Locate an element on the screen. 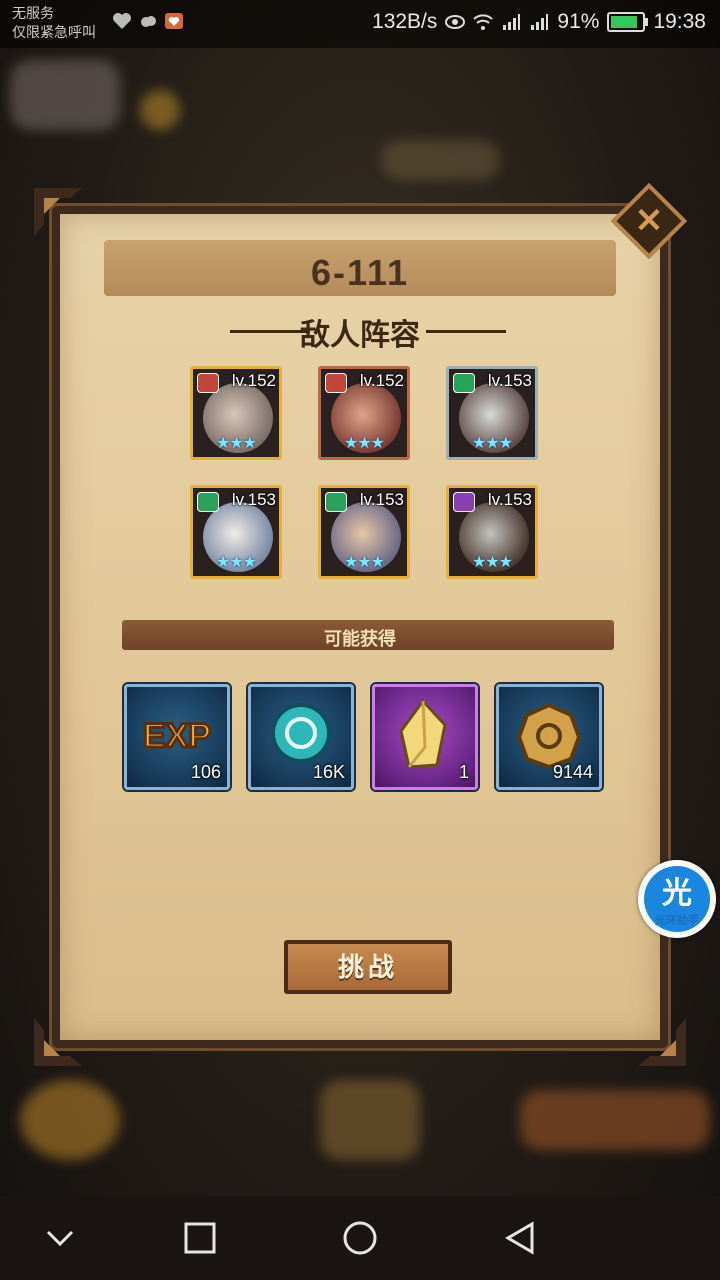 This screenshot has height=1280, width=720. assistant-label: 光环助手 is located at coordinates (677, 921).